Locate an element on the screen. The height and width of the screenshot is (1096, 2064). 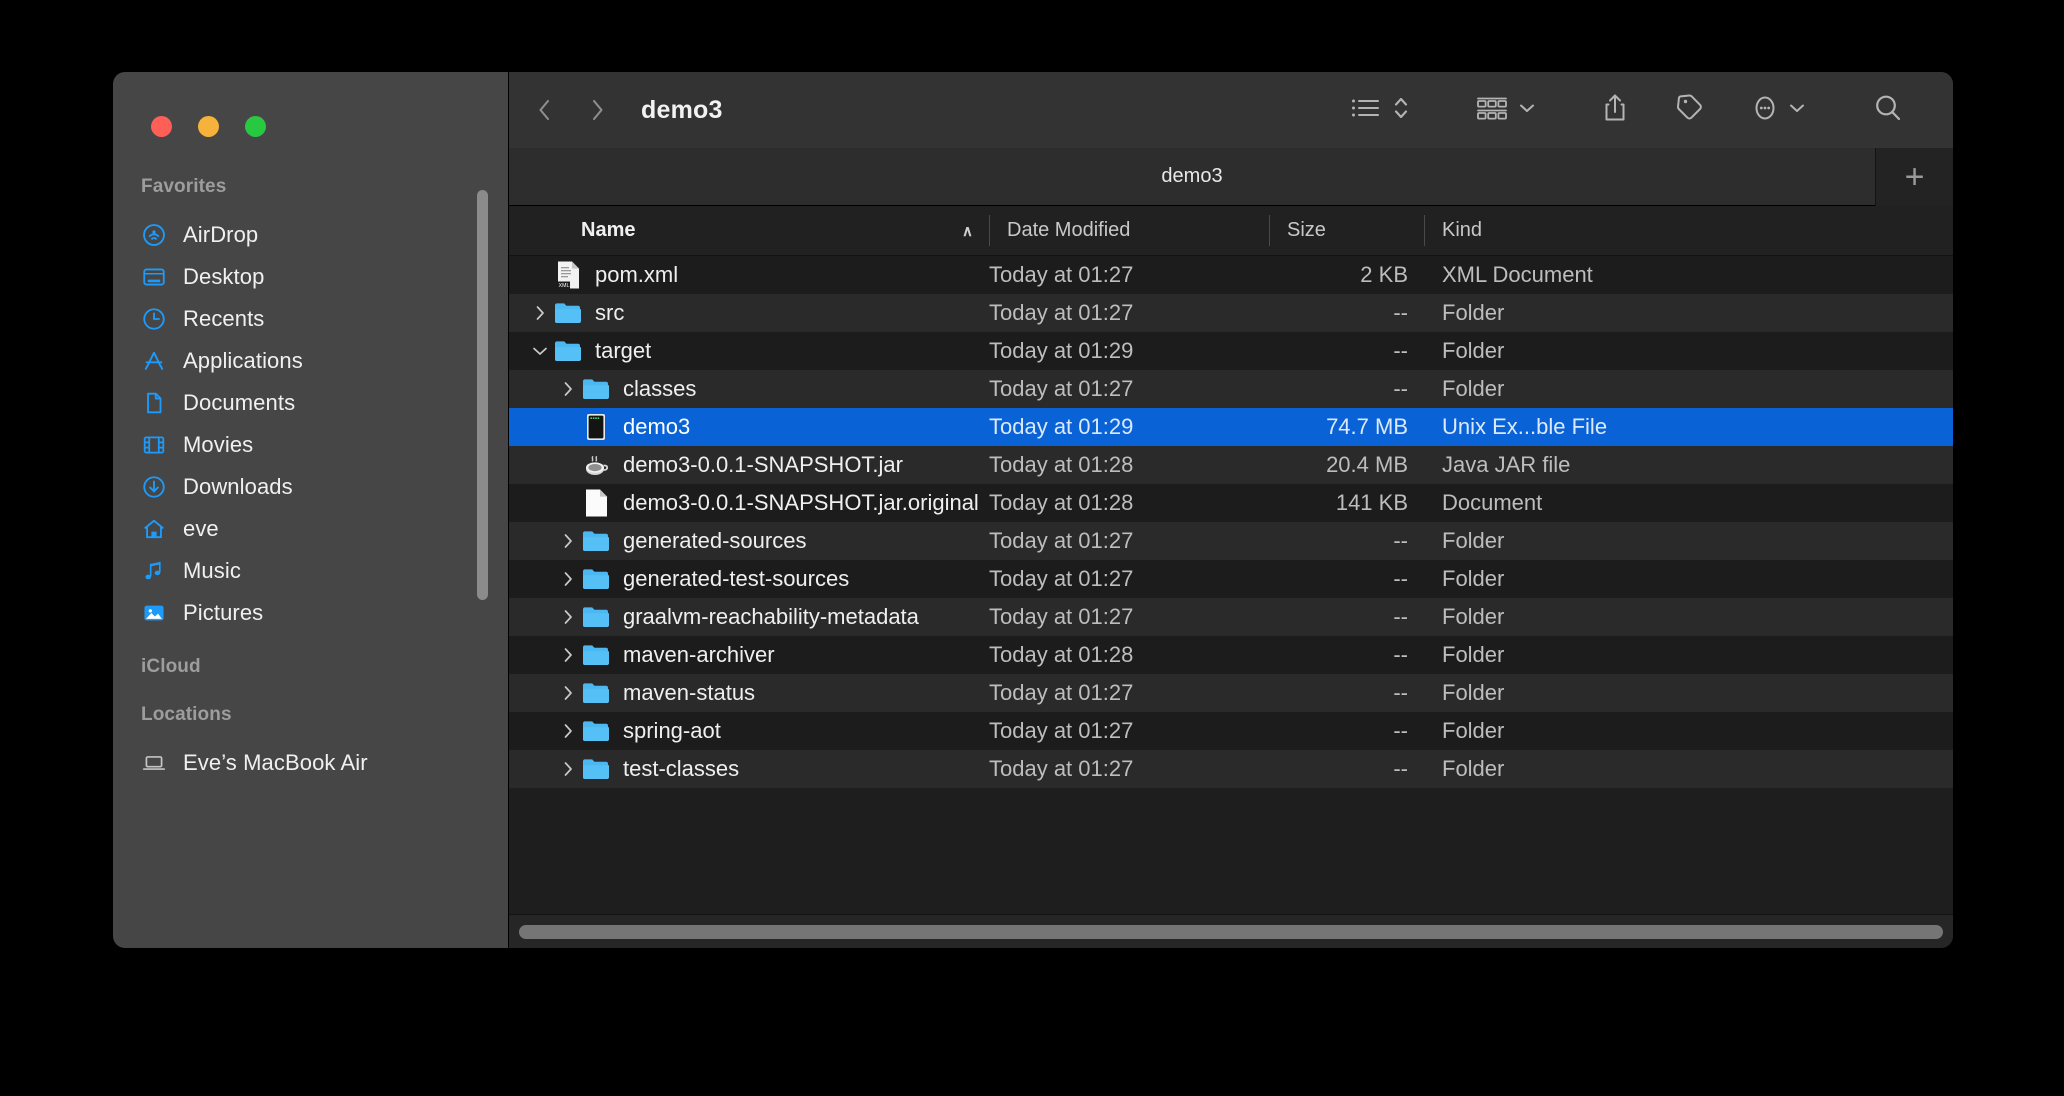
sidebar-item-eve: eve is located at coordinates (310, 529).